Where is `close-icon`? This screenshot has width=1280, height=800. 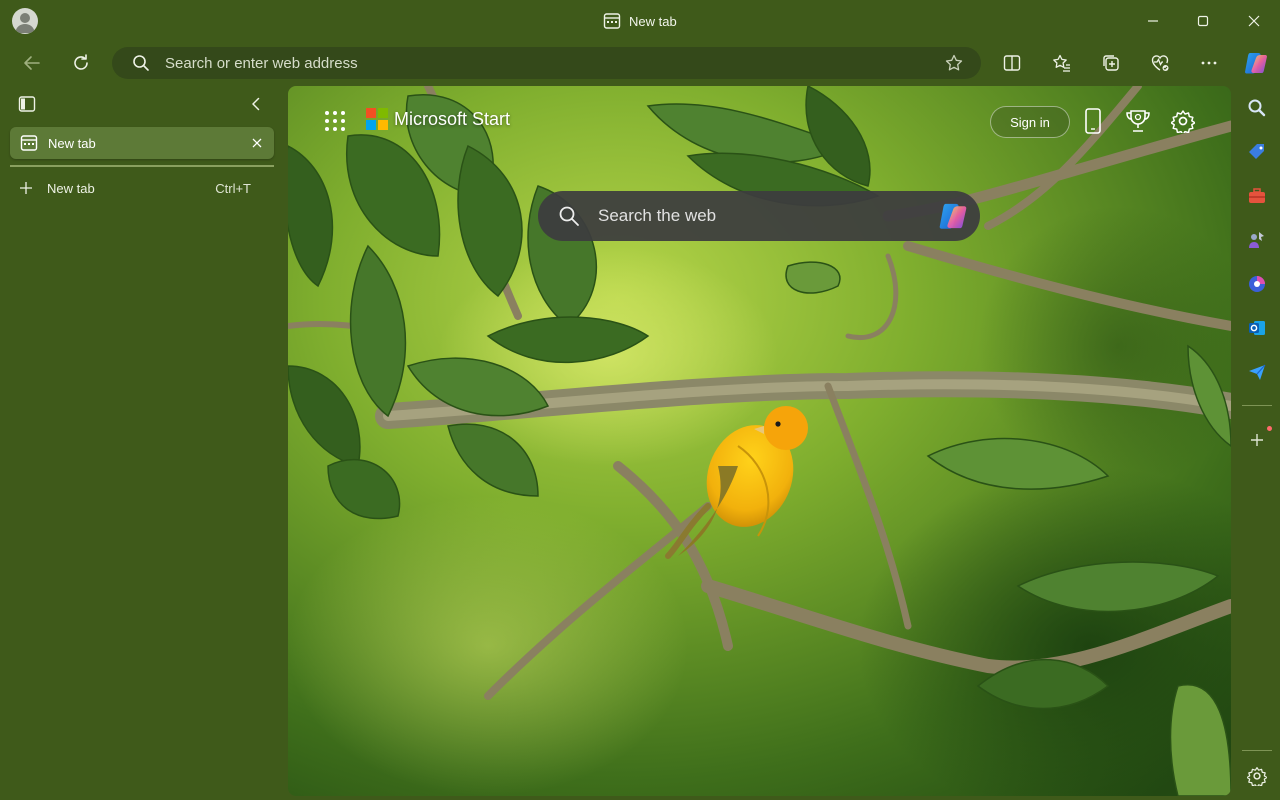
close-icon is located at coordinates (1254, 21).